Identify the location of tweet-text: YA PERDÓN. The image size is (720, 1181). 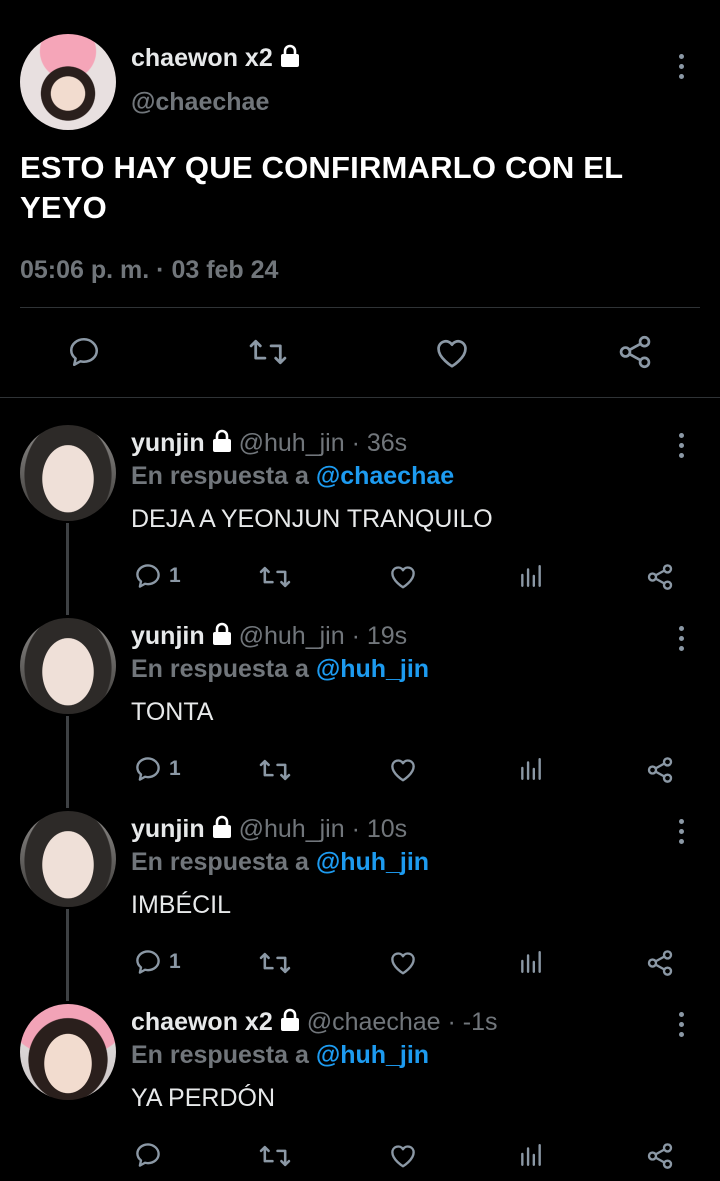
(203, 1098).